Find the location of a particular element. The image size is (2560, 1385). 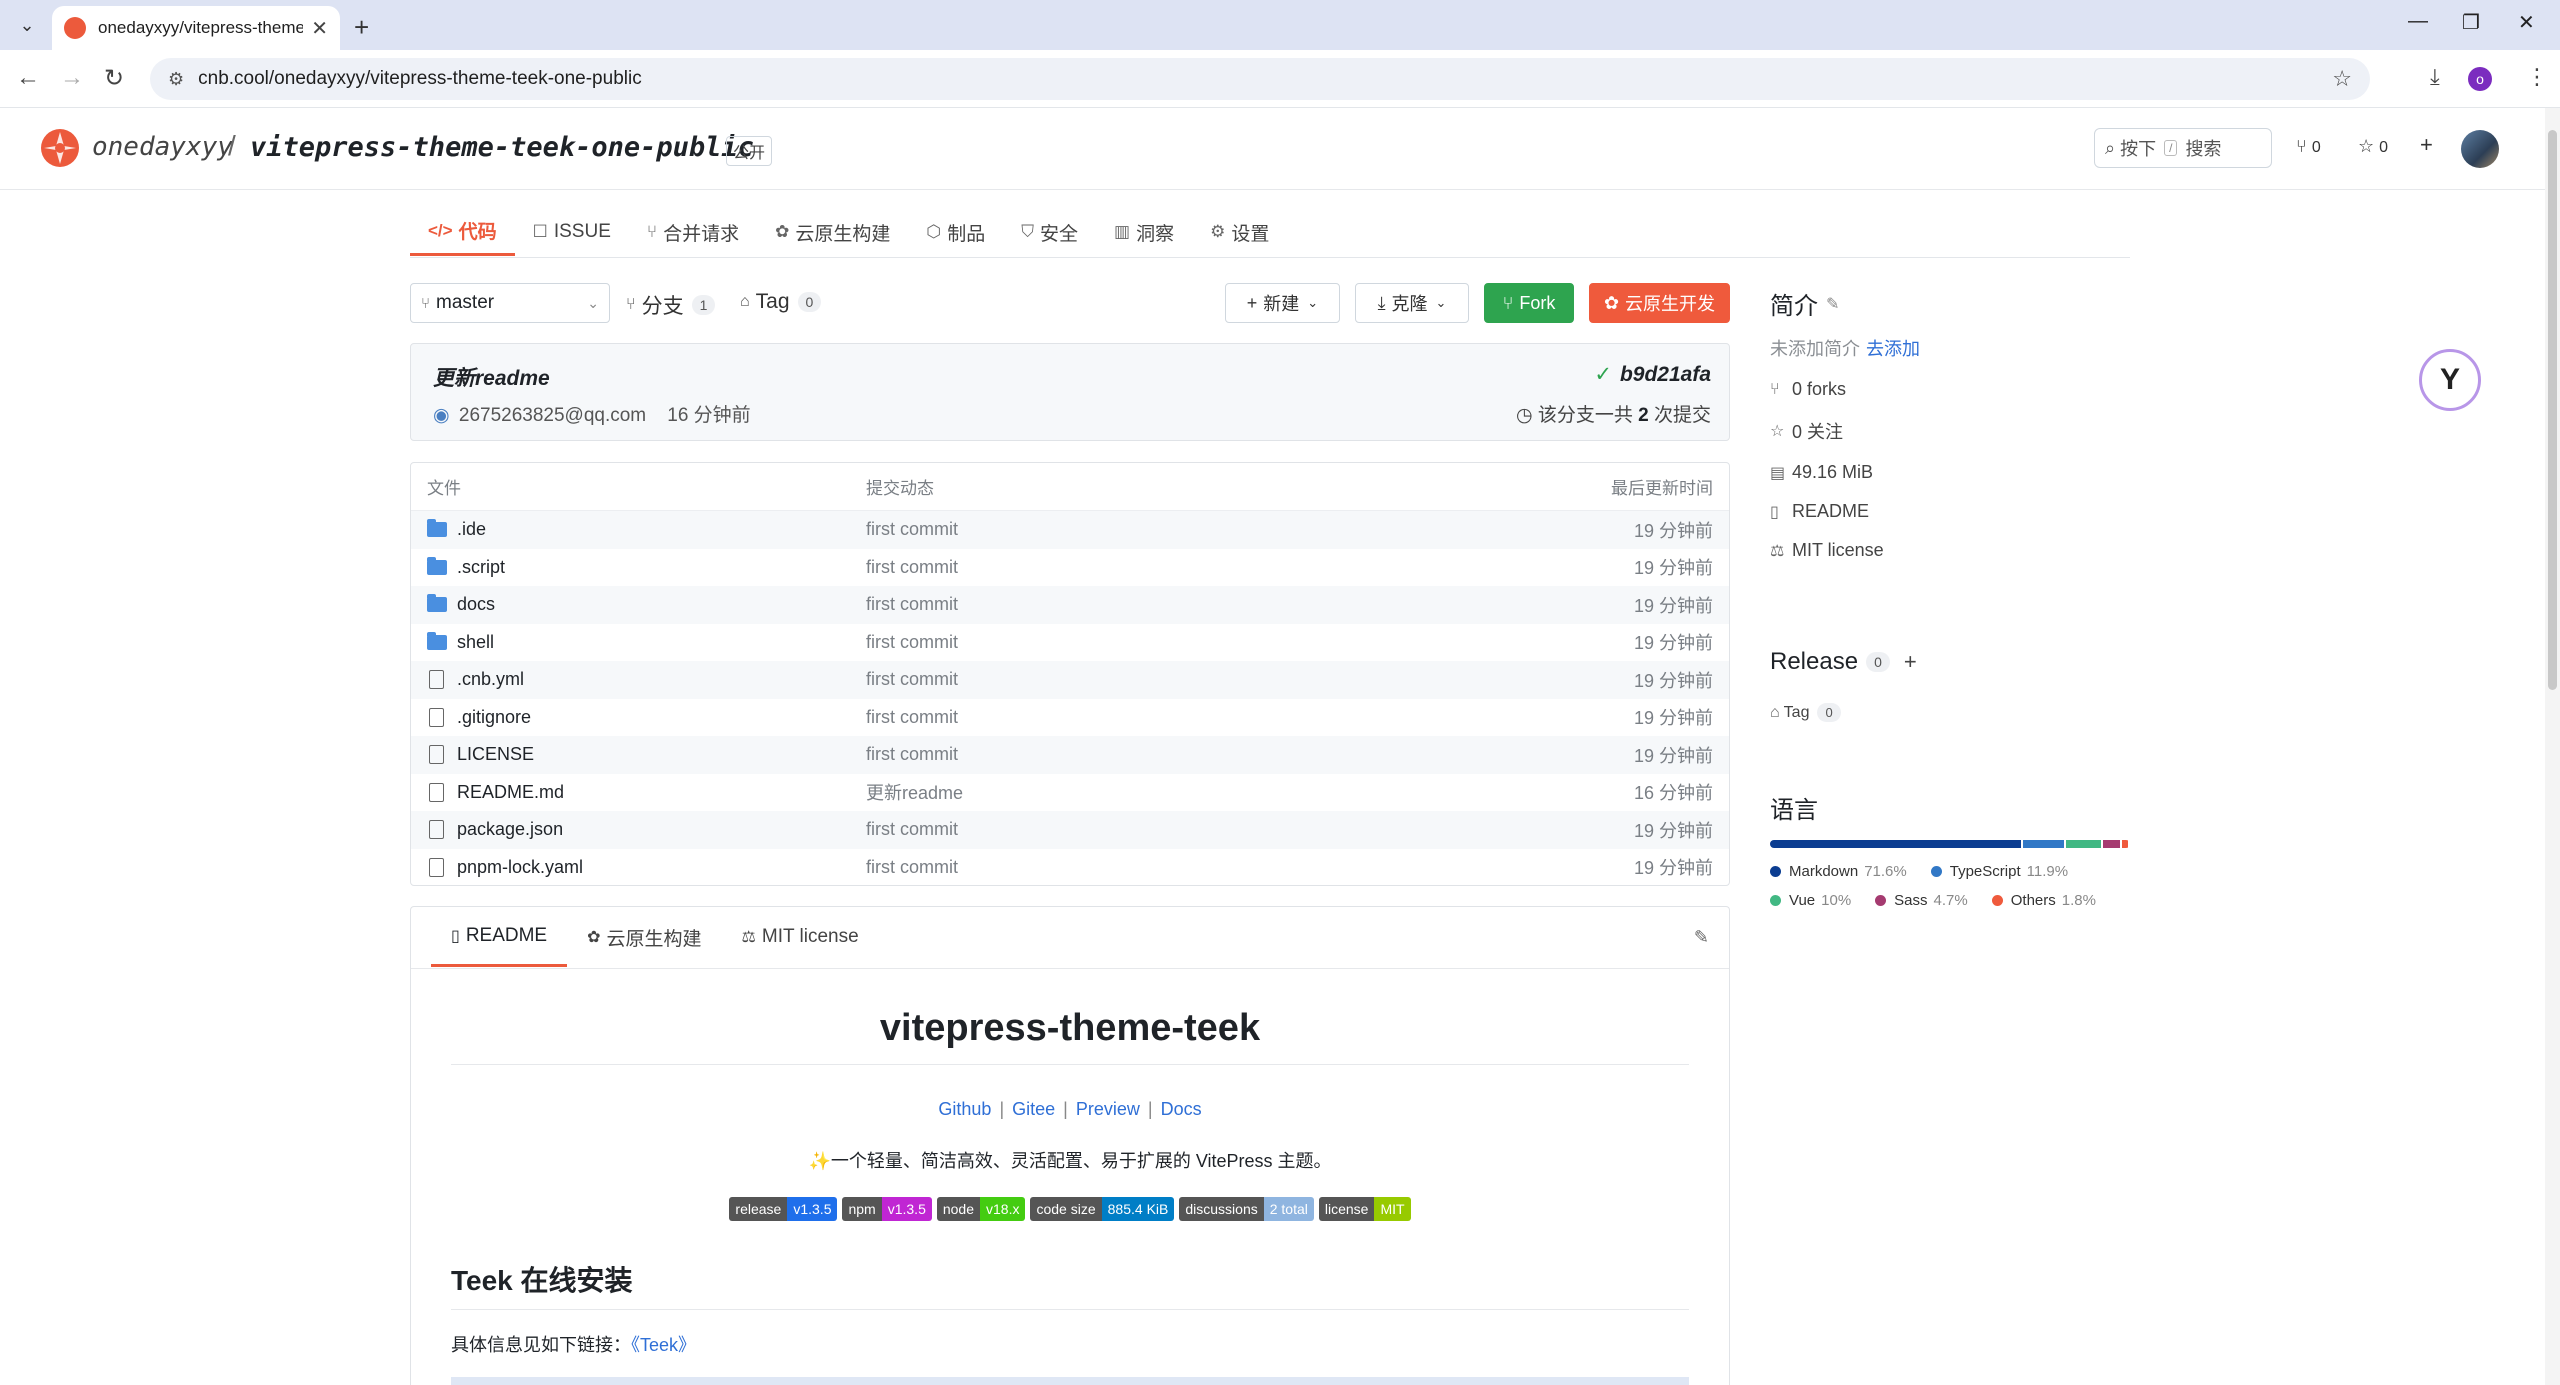

github-link: Github is located at coordinates (964, 1109).